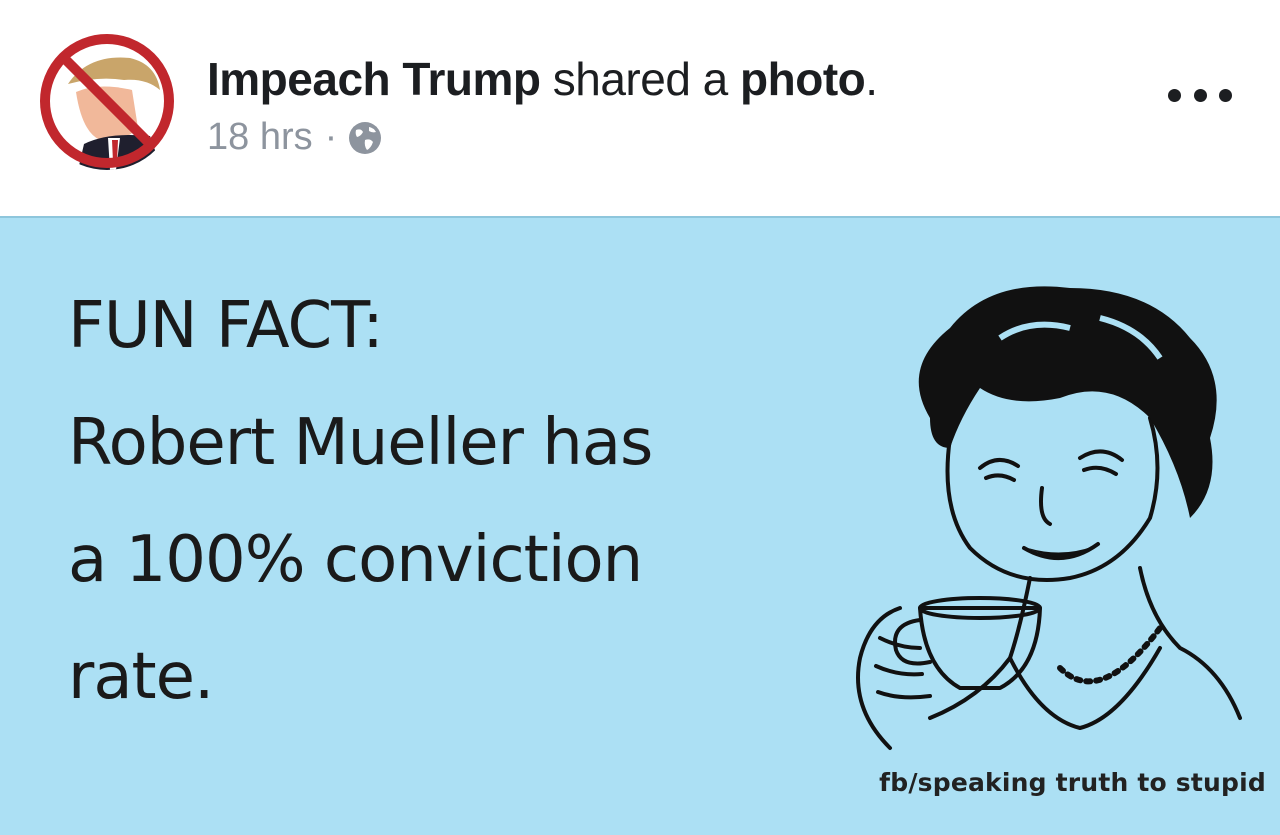  What do you see at coordinates (542, 79) in the screenshot?
I see `post-headline: Impeach Trump shared a photo.` at bounding box center [542, 79].